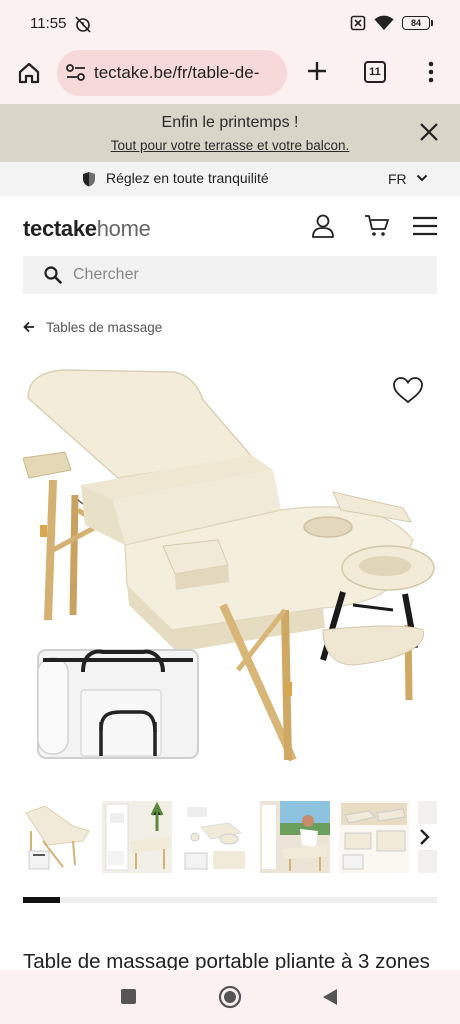  Describe the element at coordinates (53, 275) in the screenshot. I see `search-icon` at that location.